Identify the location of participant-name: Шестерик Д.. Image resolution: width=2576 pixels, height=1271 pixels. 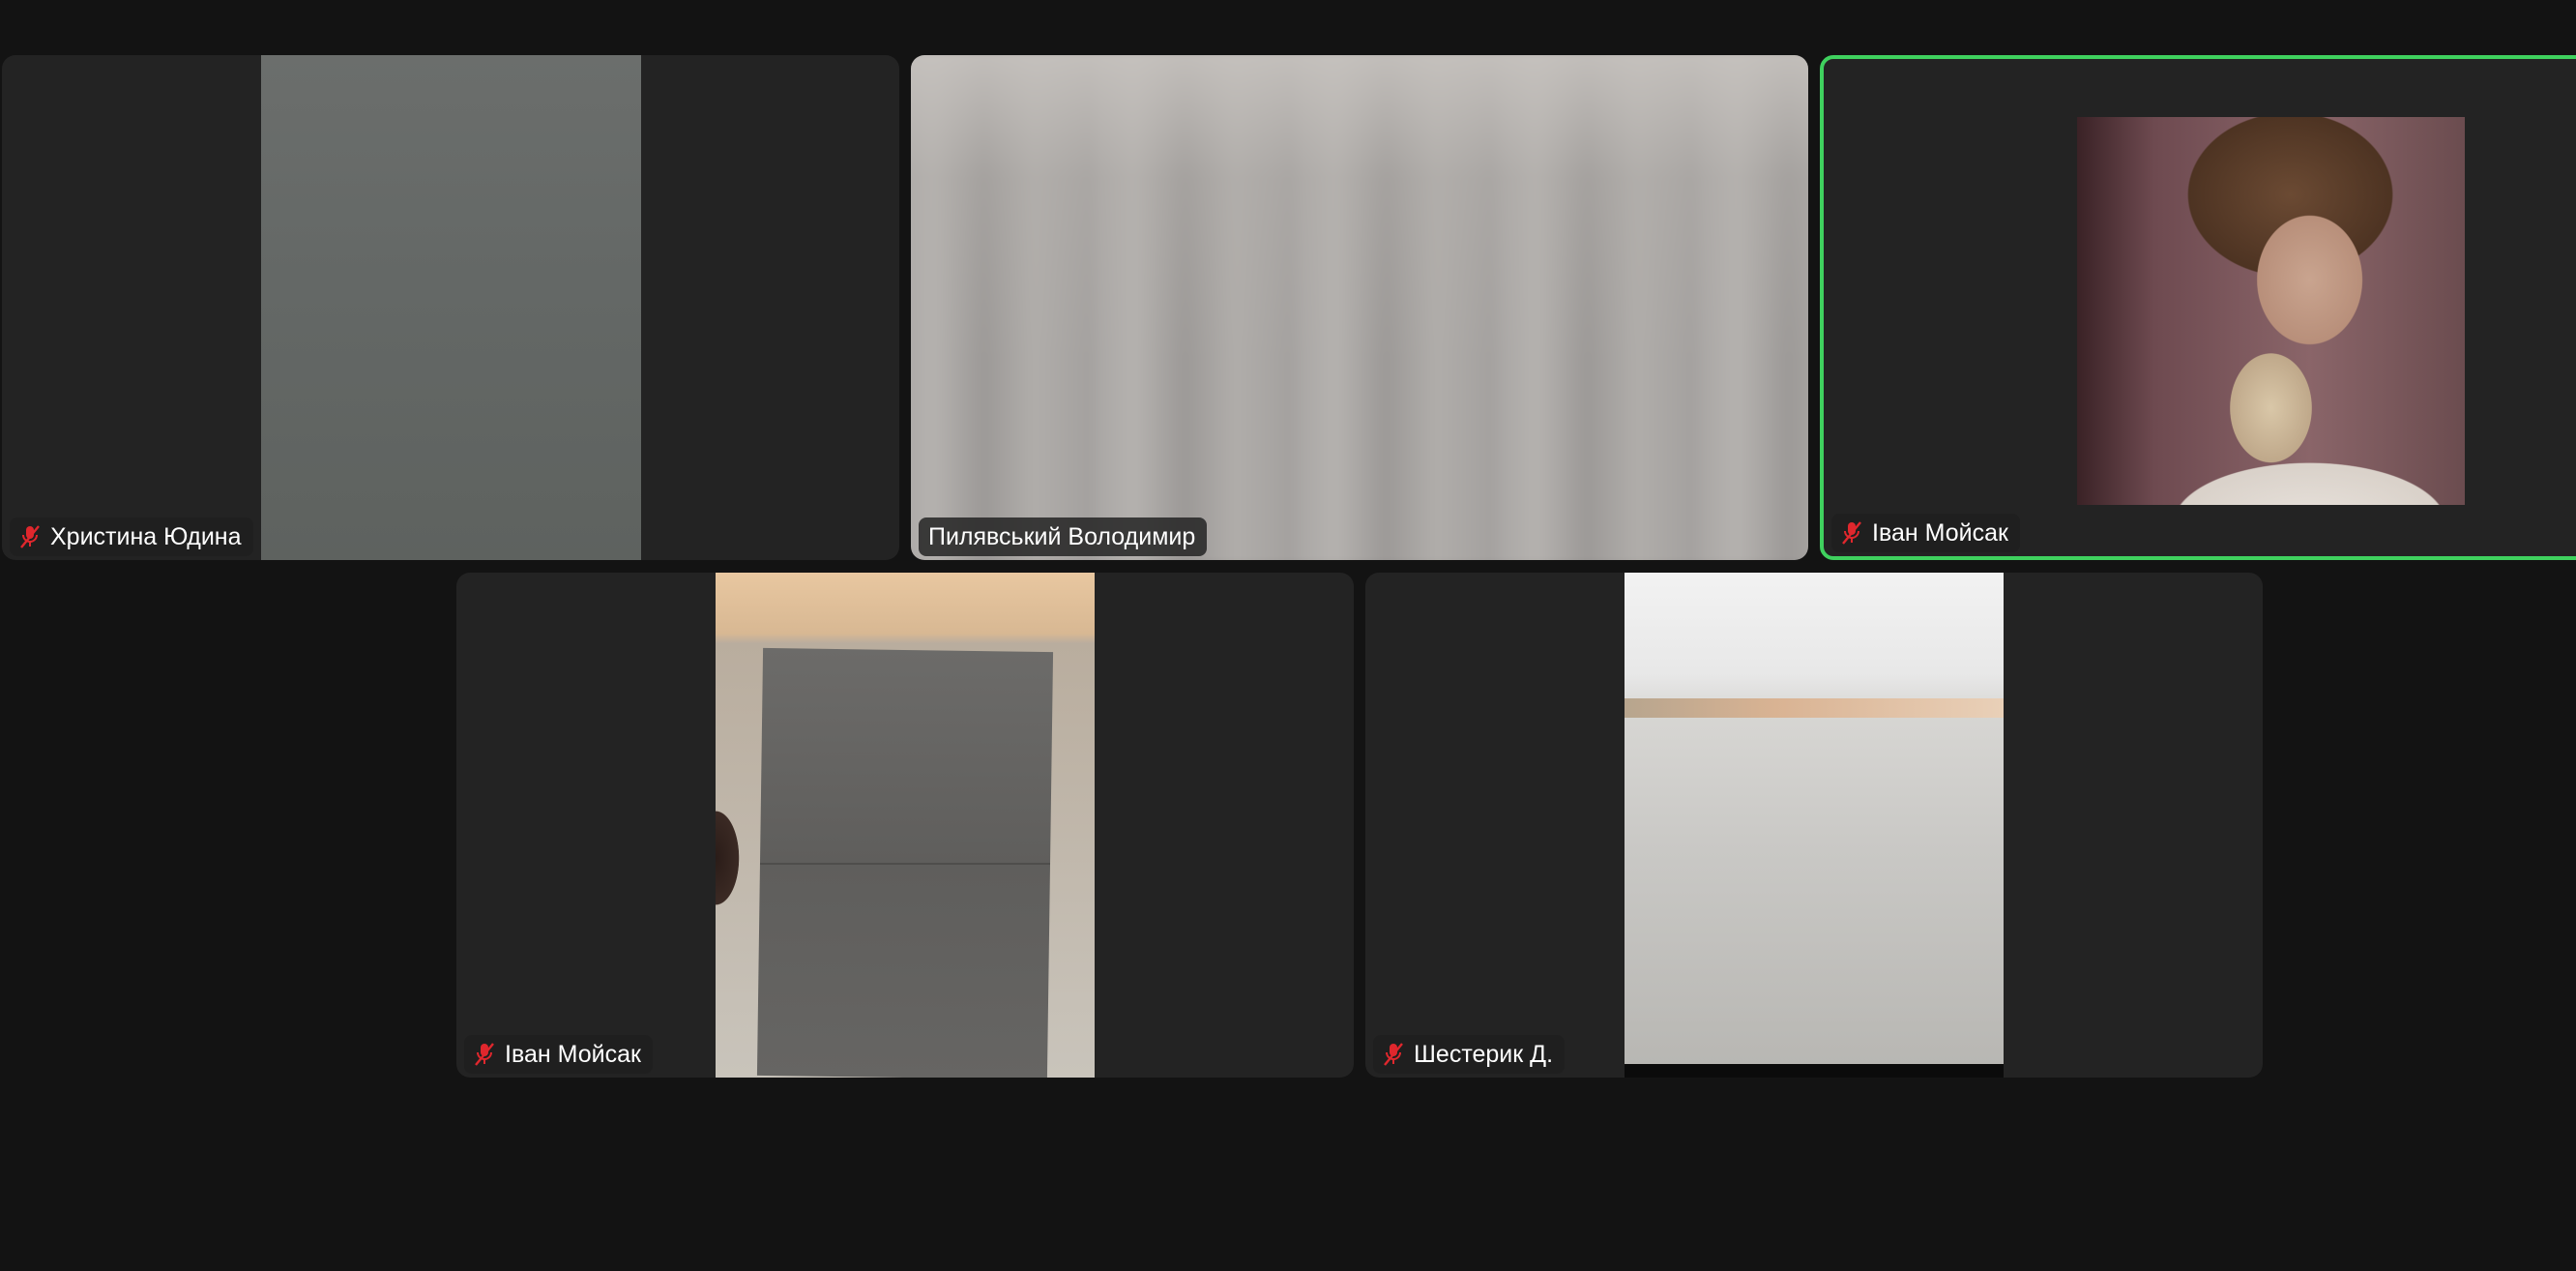
(1484, 1054).